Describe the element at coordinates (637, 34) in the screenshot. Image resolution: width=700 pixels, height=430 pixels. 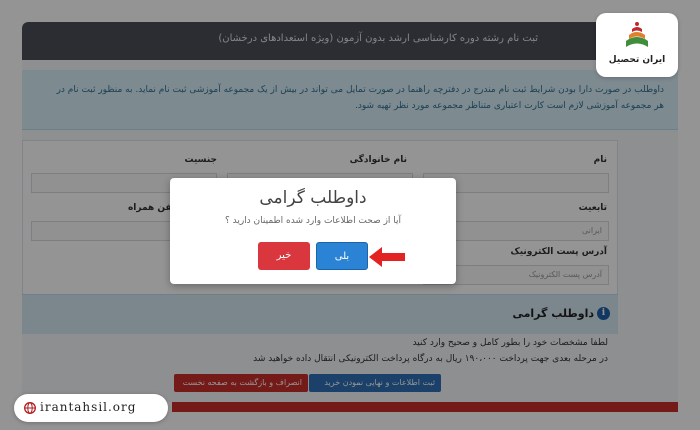
I see `book-logo-icon` at that location.